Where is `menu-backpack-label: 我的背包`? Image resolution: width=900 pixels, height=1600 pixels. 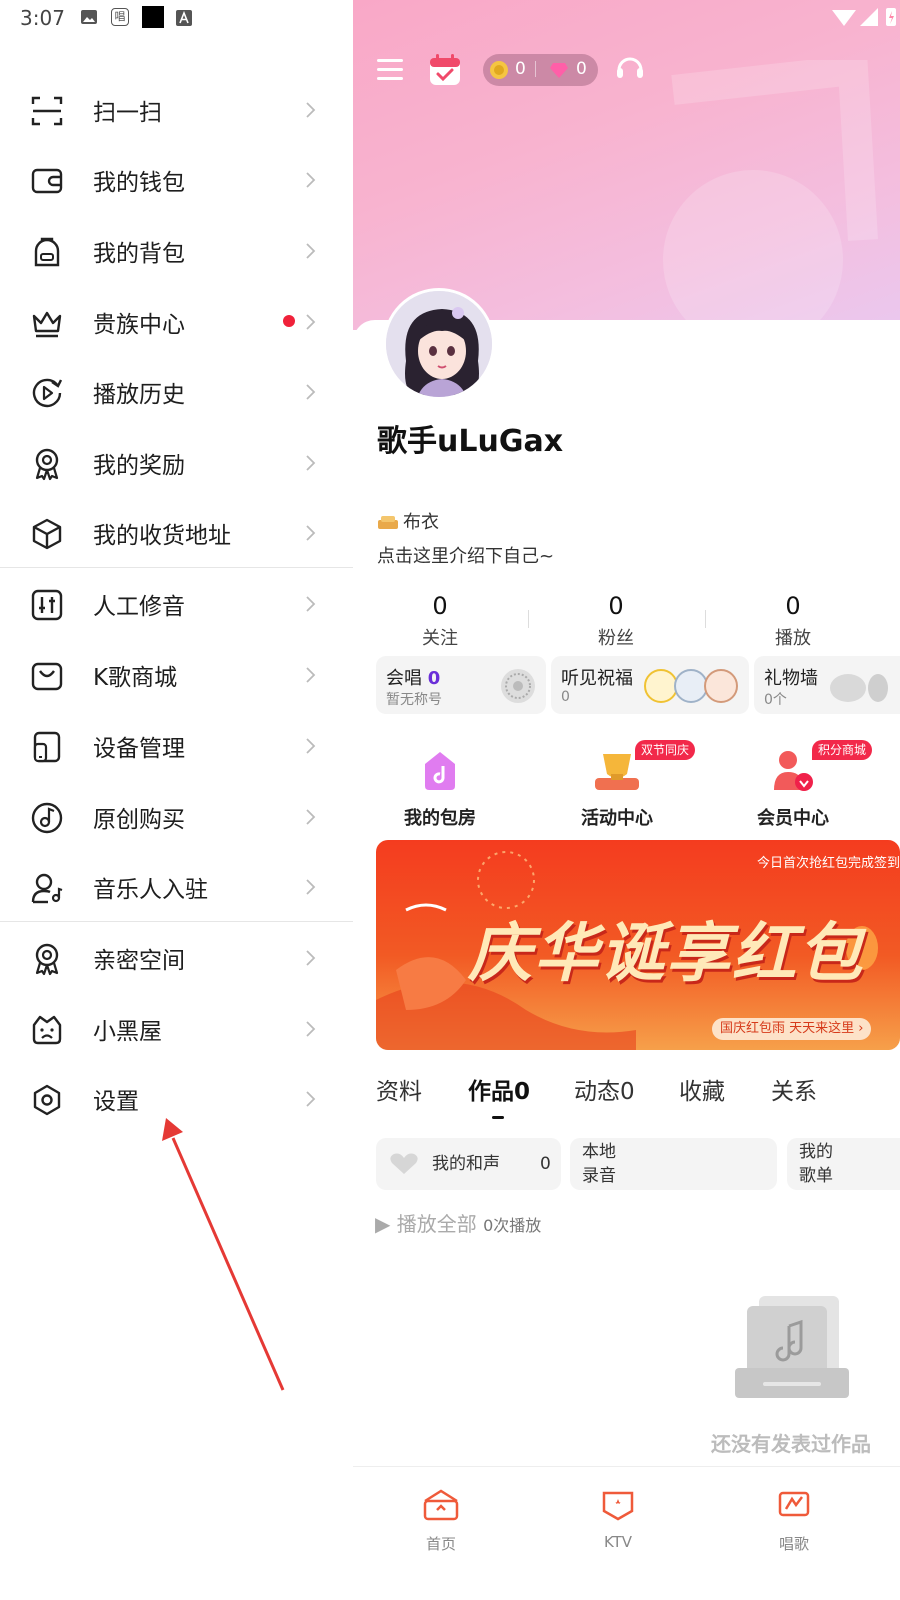 menu-backpack-label: 我的背包 is located at coordinates (139, 254).